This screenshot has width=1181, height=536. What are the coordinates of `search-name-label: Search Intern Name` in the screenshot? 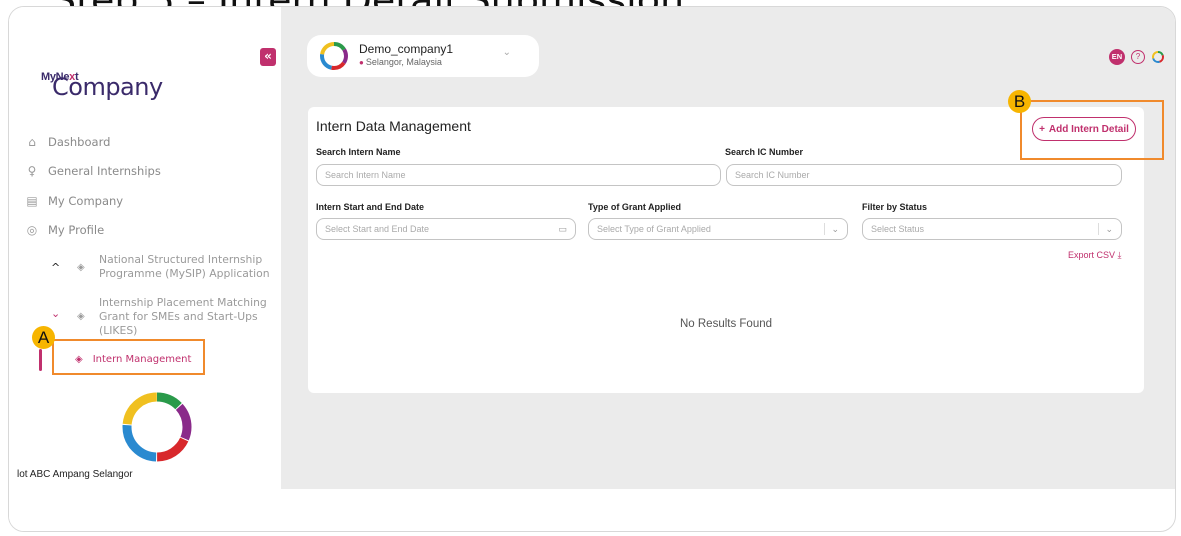 It's located at (358, 152).